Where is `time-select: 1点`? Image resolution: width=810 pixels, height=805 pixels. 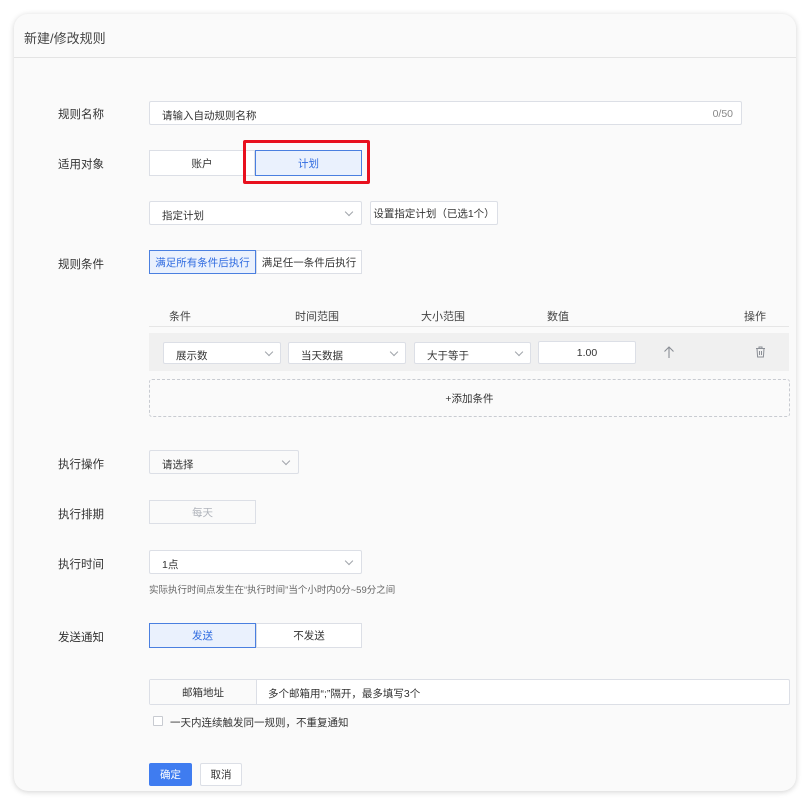
time-select: 1点 is located at coordinates (255, 562).